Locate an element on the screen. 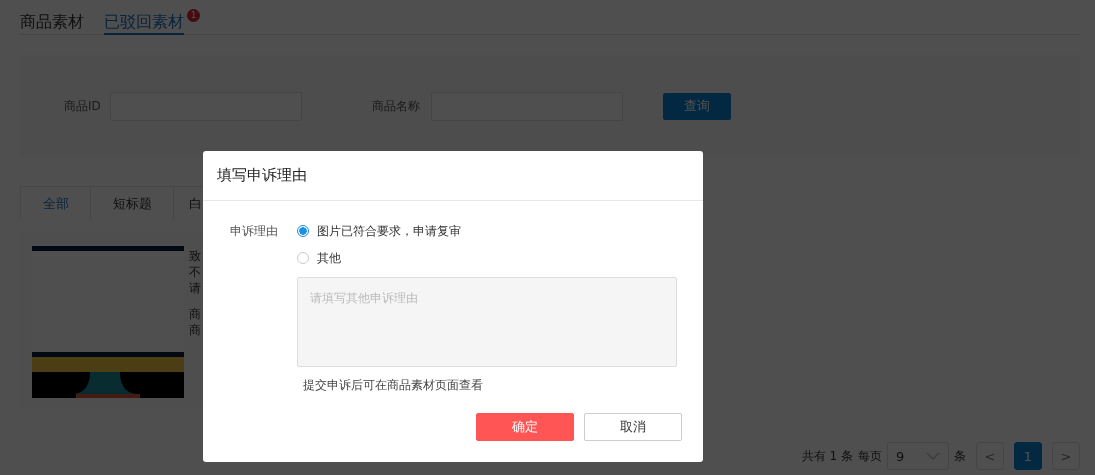 This screenshot has width=1095, height=475. query-button: 查询 is located at coordinates (697, 106).